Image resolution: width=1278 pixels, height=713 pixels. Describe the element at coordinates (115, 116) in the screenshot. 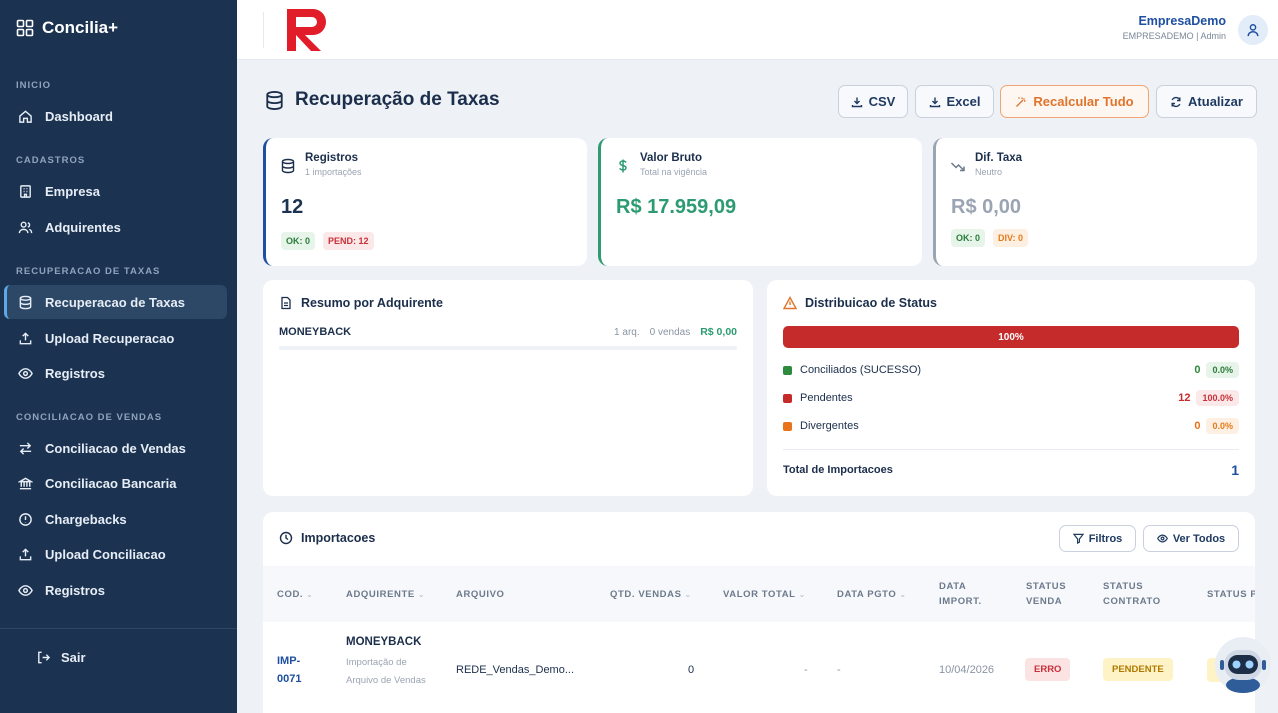

I see `sidebar-item-dashboard: Dashboard` at that location.